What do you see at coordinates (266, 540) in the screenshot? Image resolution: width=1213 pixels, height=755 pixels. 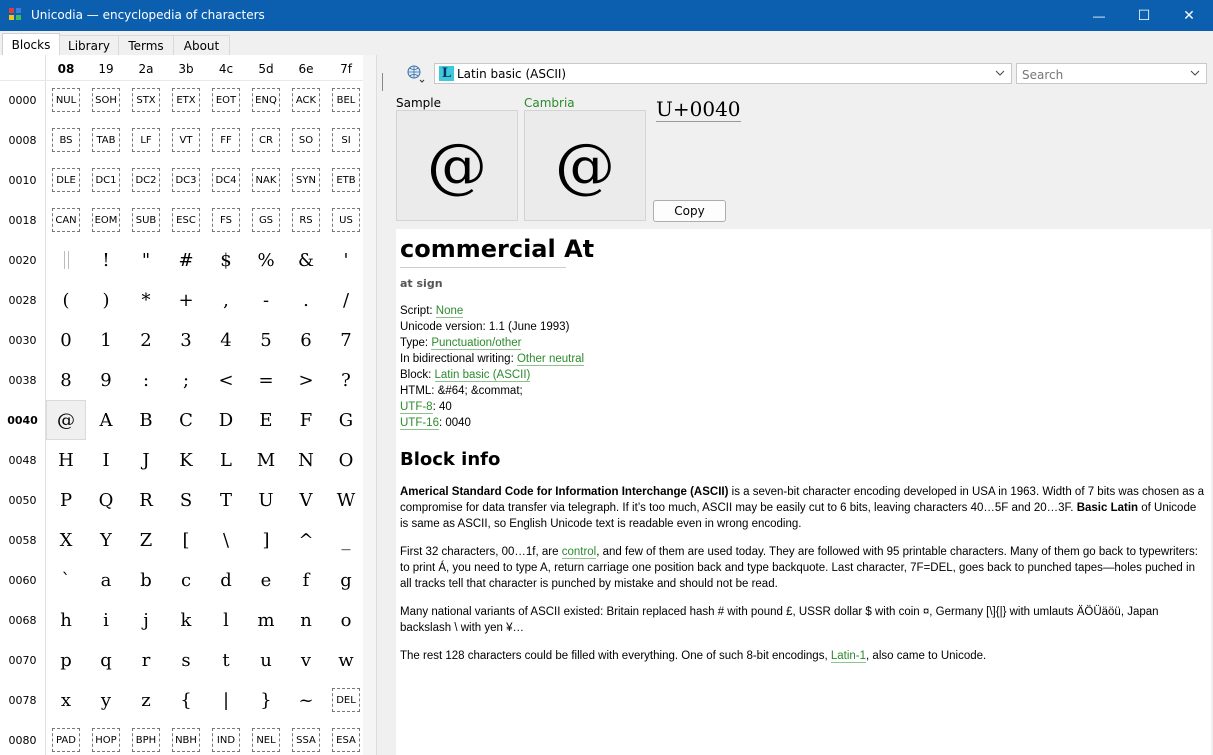 I see `character-cell: ]` at bounding box center [266, 540].